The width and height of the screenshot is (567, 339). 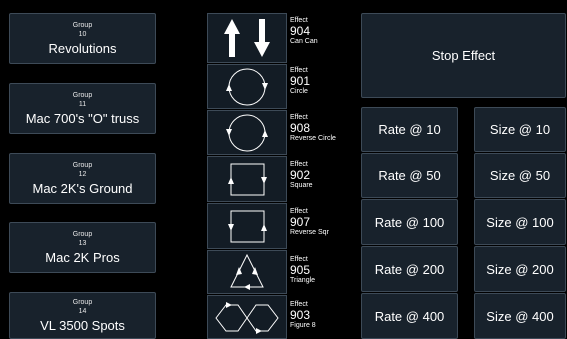 I want to click on rate-50-button: Rate @ 50, so click(x=409, y=175).